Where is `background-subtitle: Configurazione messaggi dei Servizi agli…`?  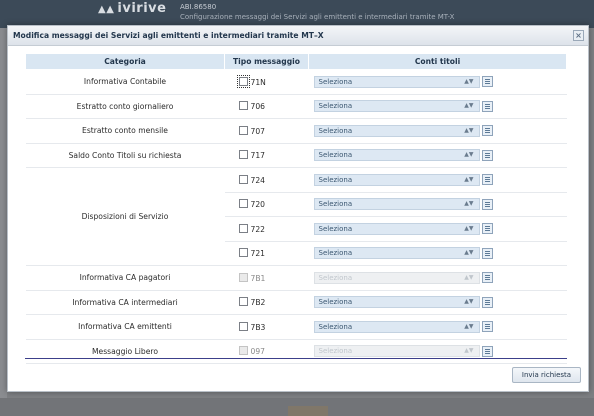 background-subtitle: Configurazione messaggi dei Servizi agli… is located at coordinates (317, 17).